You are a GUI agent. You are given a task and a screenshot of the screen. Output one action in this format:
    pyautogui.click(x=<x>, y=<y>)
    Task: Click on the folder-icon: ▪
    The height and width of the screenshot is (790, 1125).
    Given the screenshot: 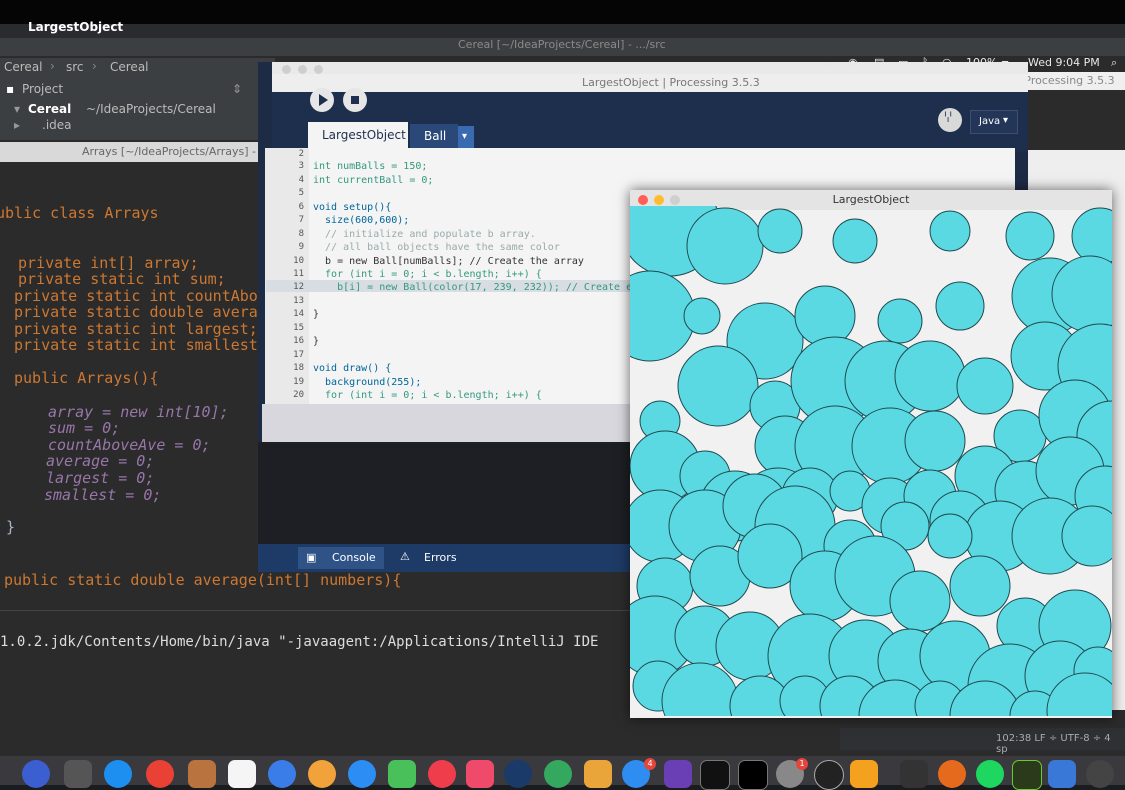 What is the action you would take?
    pyautogui.click(x=10, y=89)
    